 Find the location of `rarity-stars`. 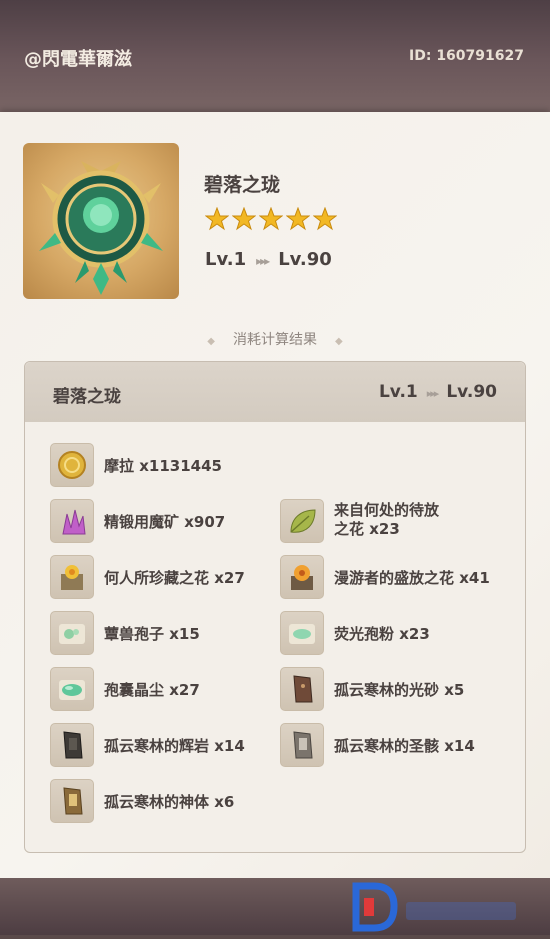

rarity-stars is located at coordinates (272, 221).